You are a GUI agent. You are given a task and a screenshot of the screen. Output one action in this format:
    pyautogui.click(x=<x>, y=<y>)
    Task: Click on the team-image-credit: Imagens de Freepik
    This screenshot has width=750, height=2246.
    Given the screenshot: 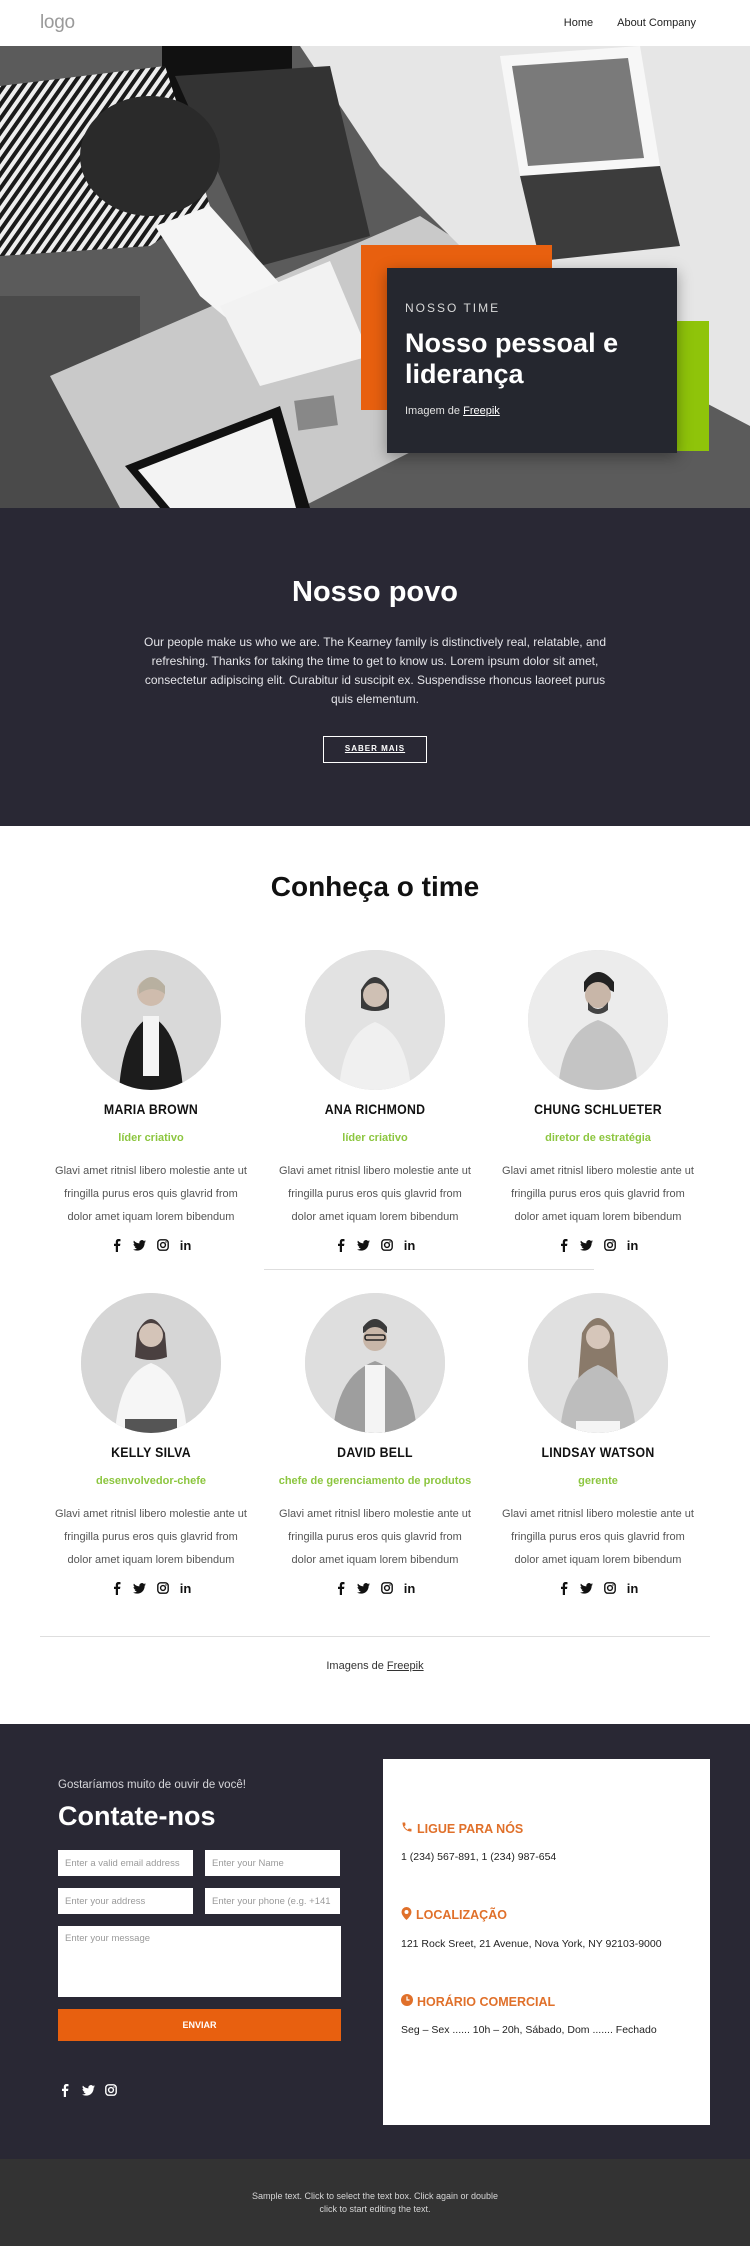 What is the action you would take?
    pyautogui.click(x=375, y=1666)
    